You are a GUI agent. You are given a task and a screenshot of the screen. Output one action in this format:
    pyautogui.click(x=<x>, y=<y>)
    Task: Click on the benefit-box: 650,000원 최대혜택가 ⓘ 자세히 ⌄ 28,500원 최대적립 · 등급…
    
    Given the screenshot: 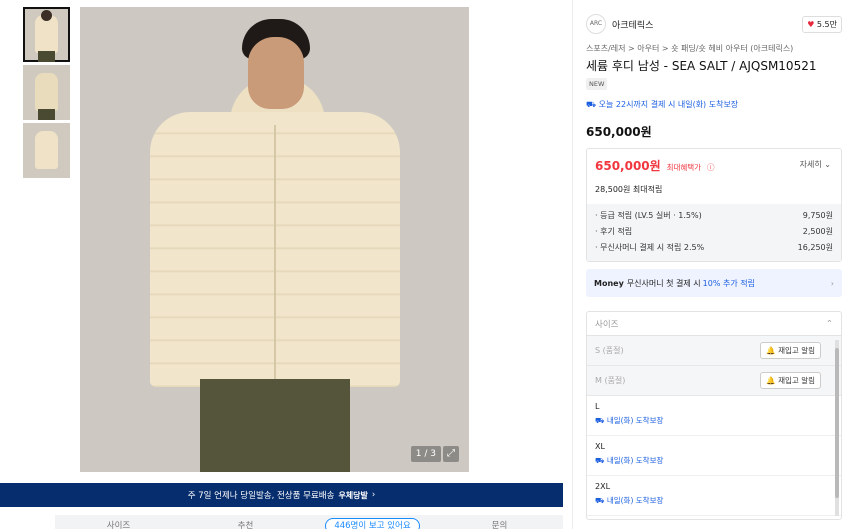 What is the action you would take?
    pyautogui.click(x=714, y=205)
    